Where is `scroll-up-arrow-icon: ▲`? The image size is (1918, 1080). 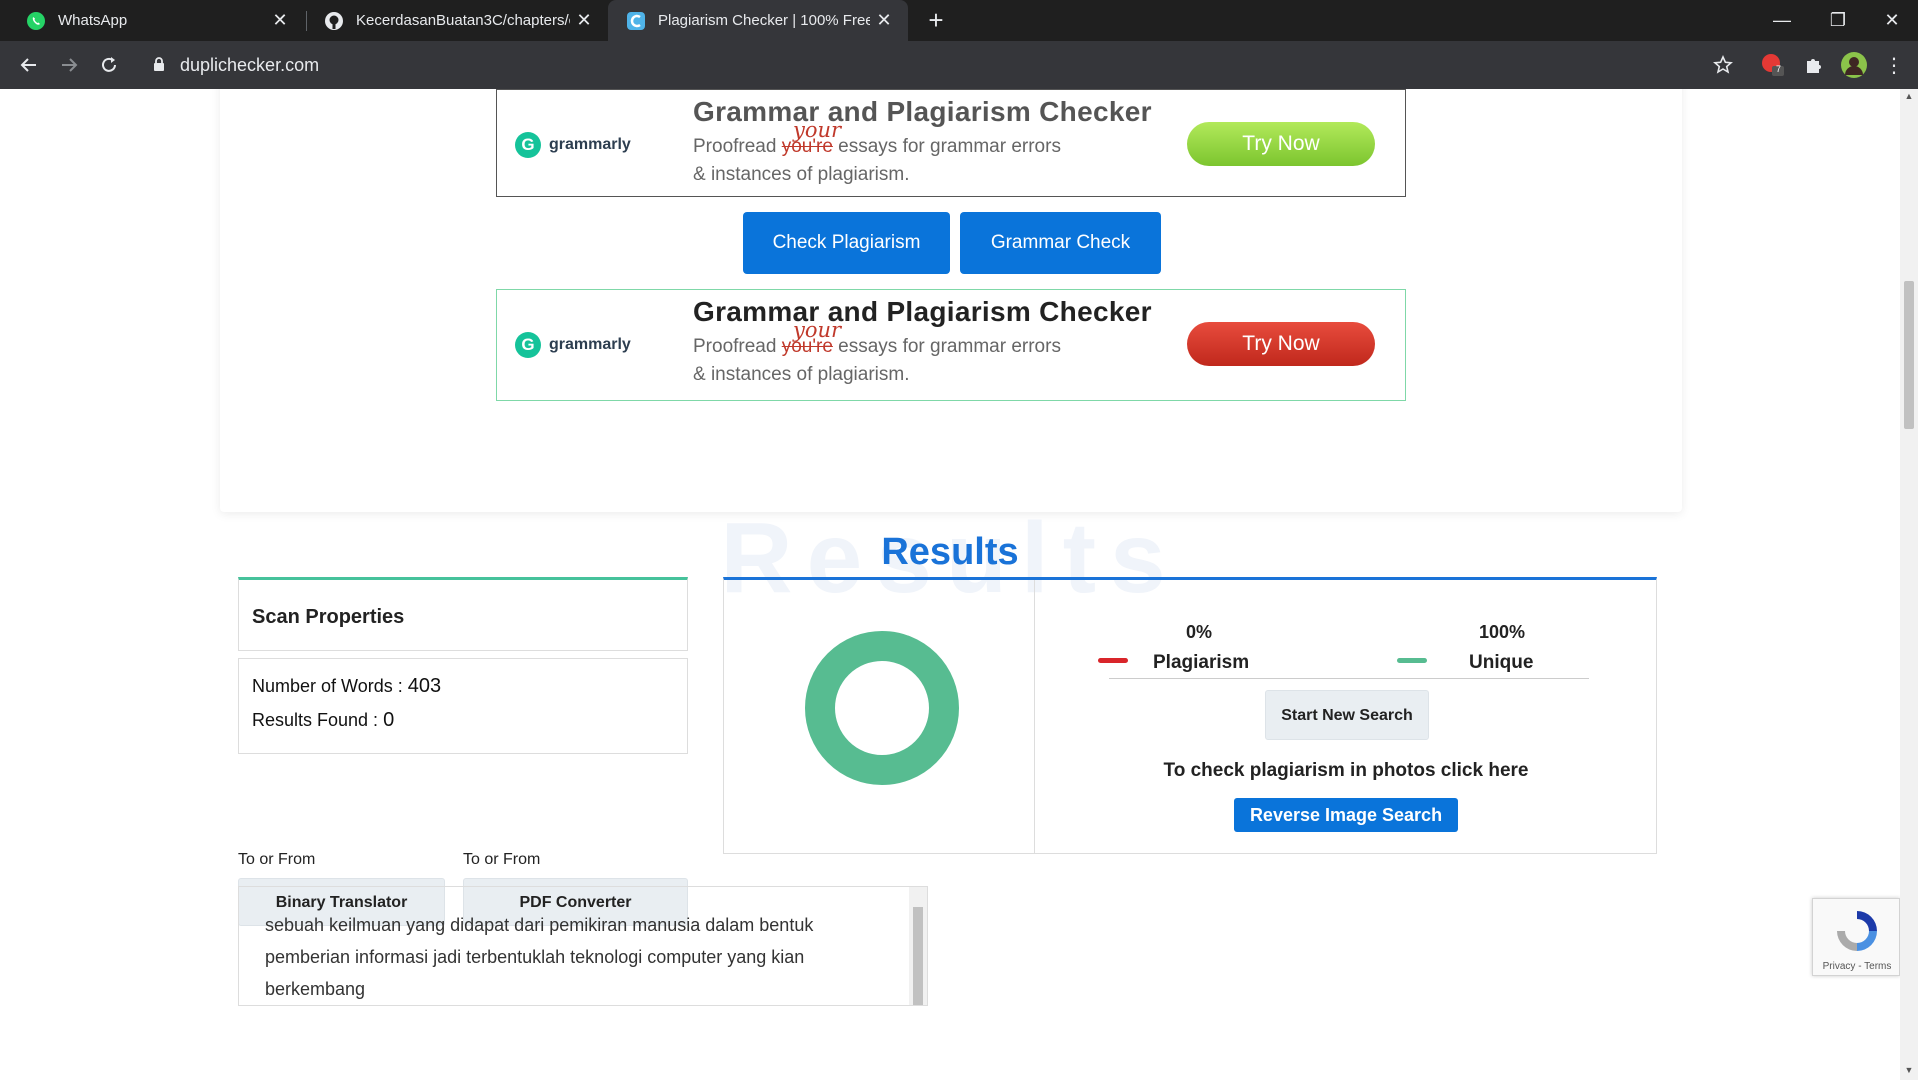
scroll-up-arrow-icon: ▲ is located at coordinates (1909, 96).